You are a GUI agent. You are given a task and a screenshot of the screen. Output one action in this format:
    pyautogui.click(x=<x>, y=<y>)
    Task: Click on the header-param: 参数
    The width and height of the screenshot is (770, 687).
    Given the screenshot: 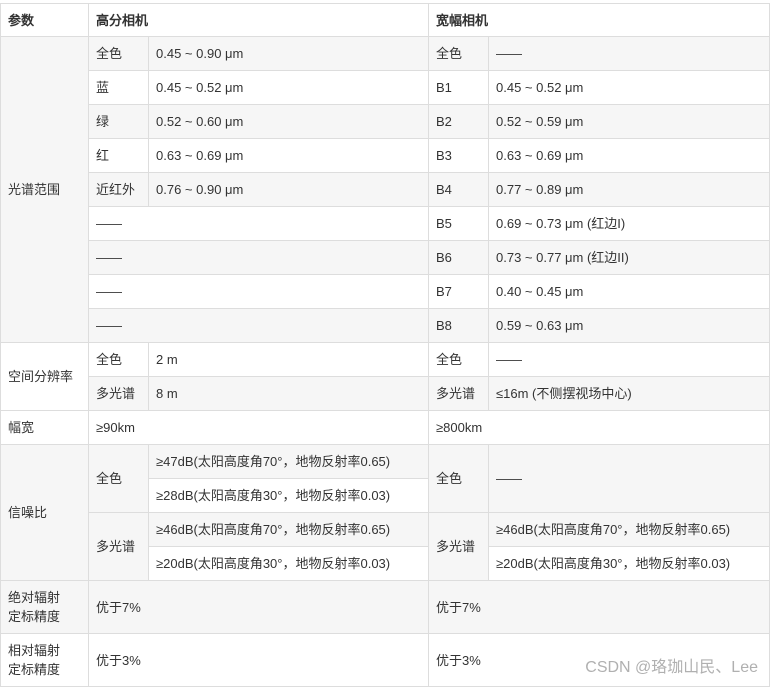 What is the action you would take?
    pyautogui.click(x=44, y=20)
    